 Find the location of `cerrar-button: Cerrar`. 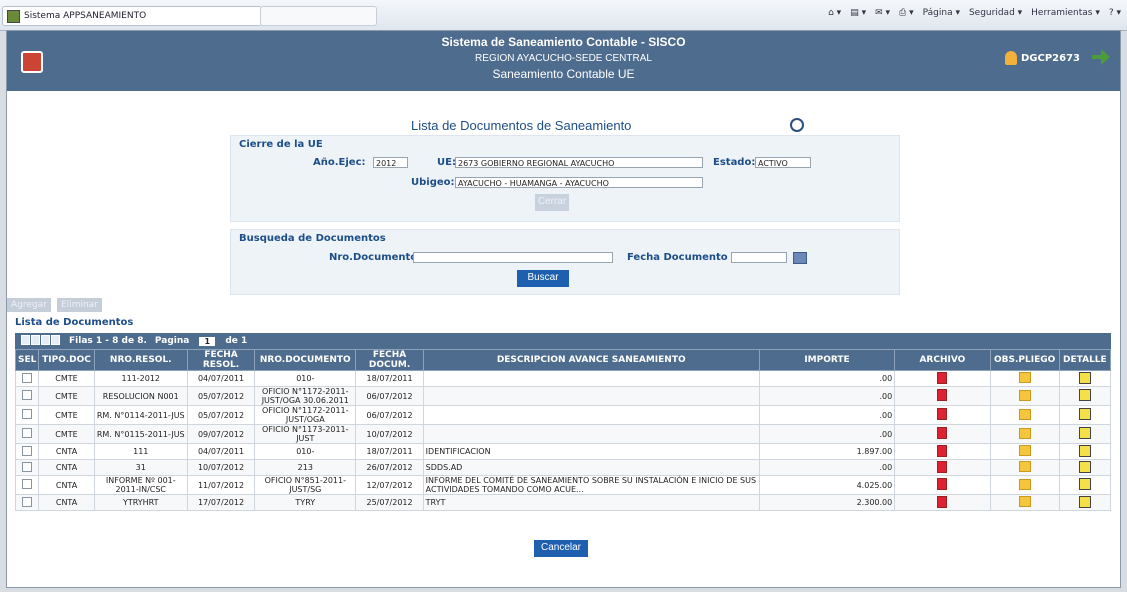

cerrar-button: Cerrar is located at coordinates (552, 202).